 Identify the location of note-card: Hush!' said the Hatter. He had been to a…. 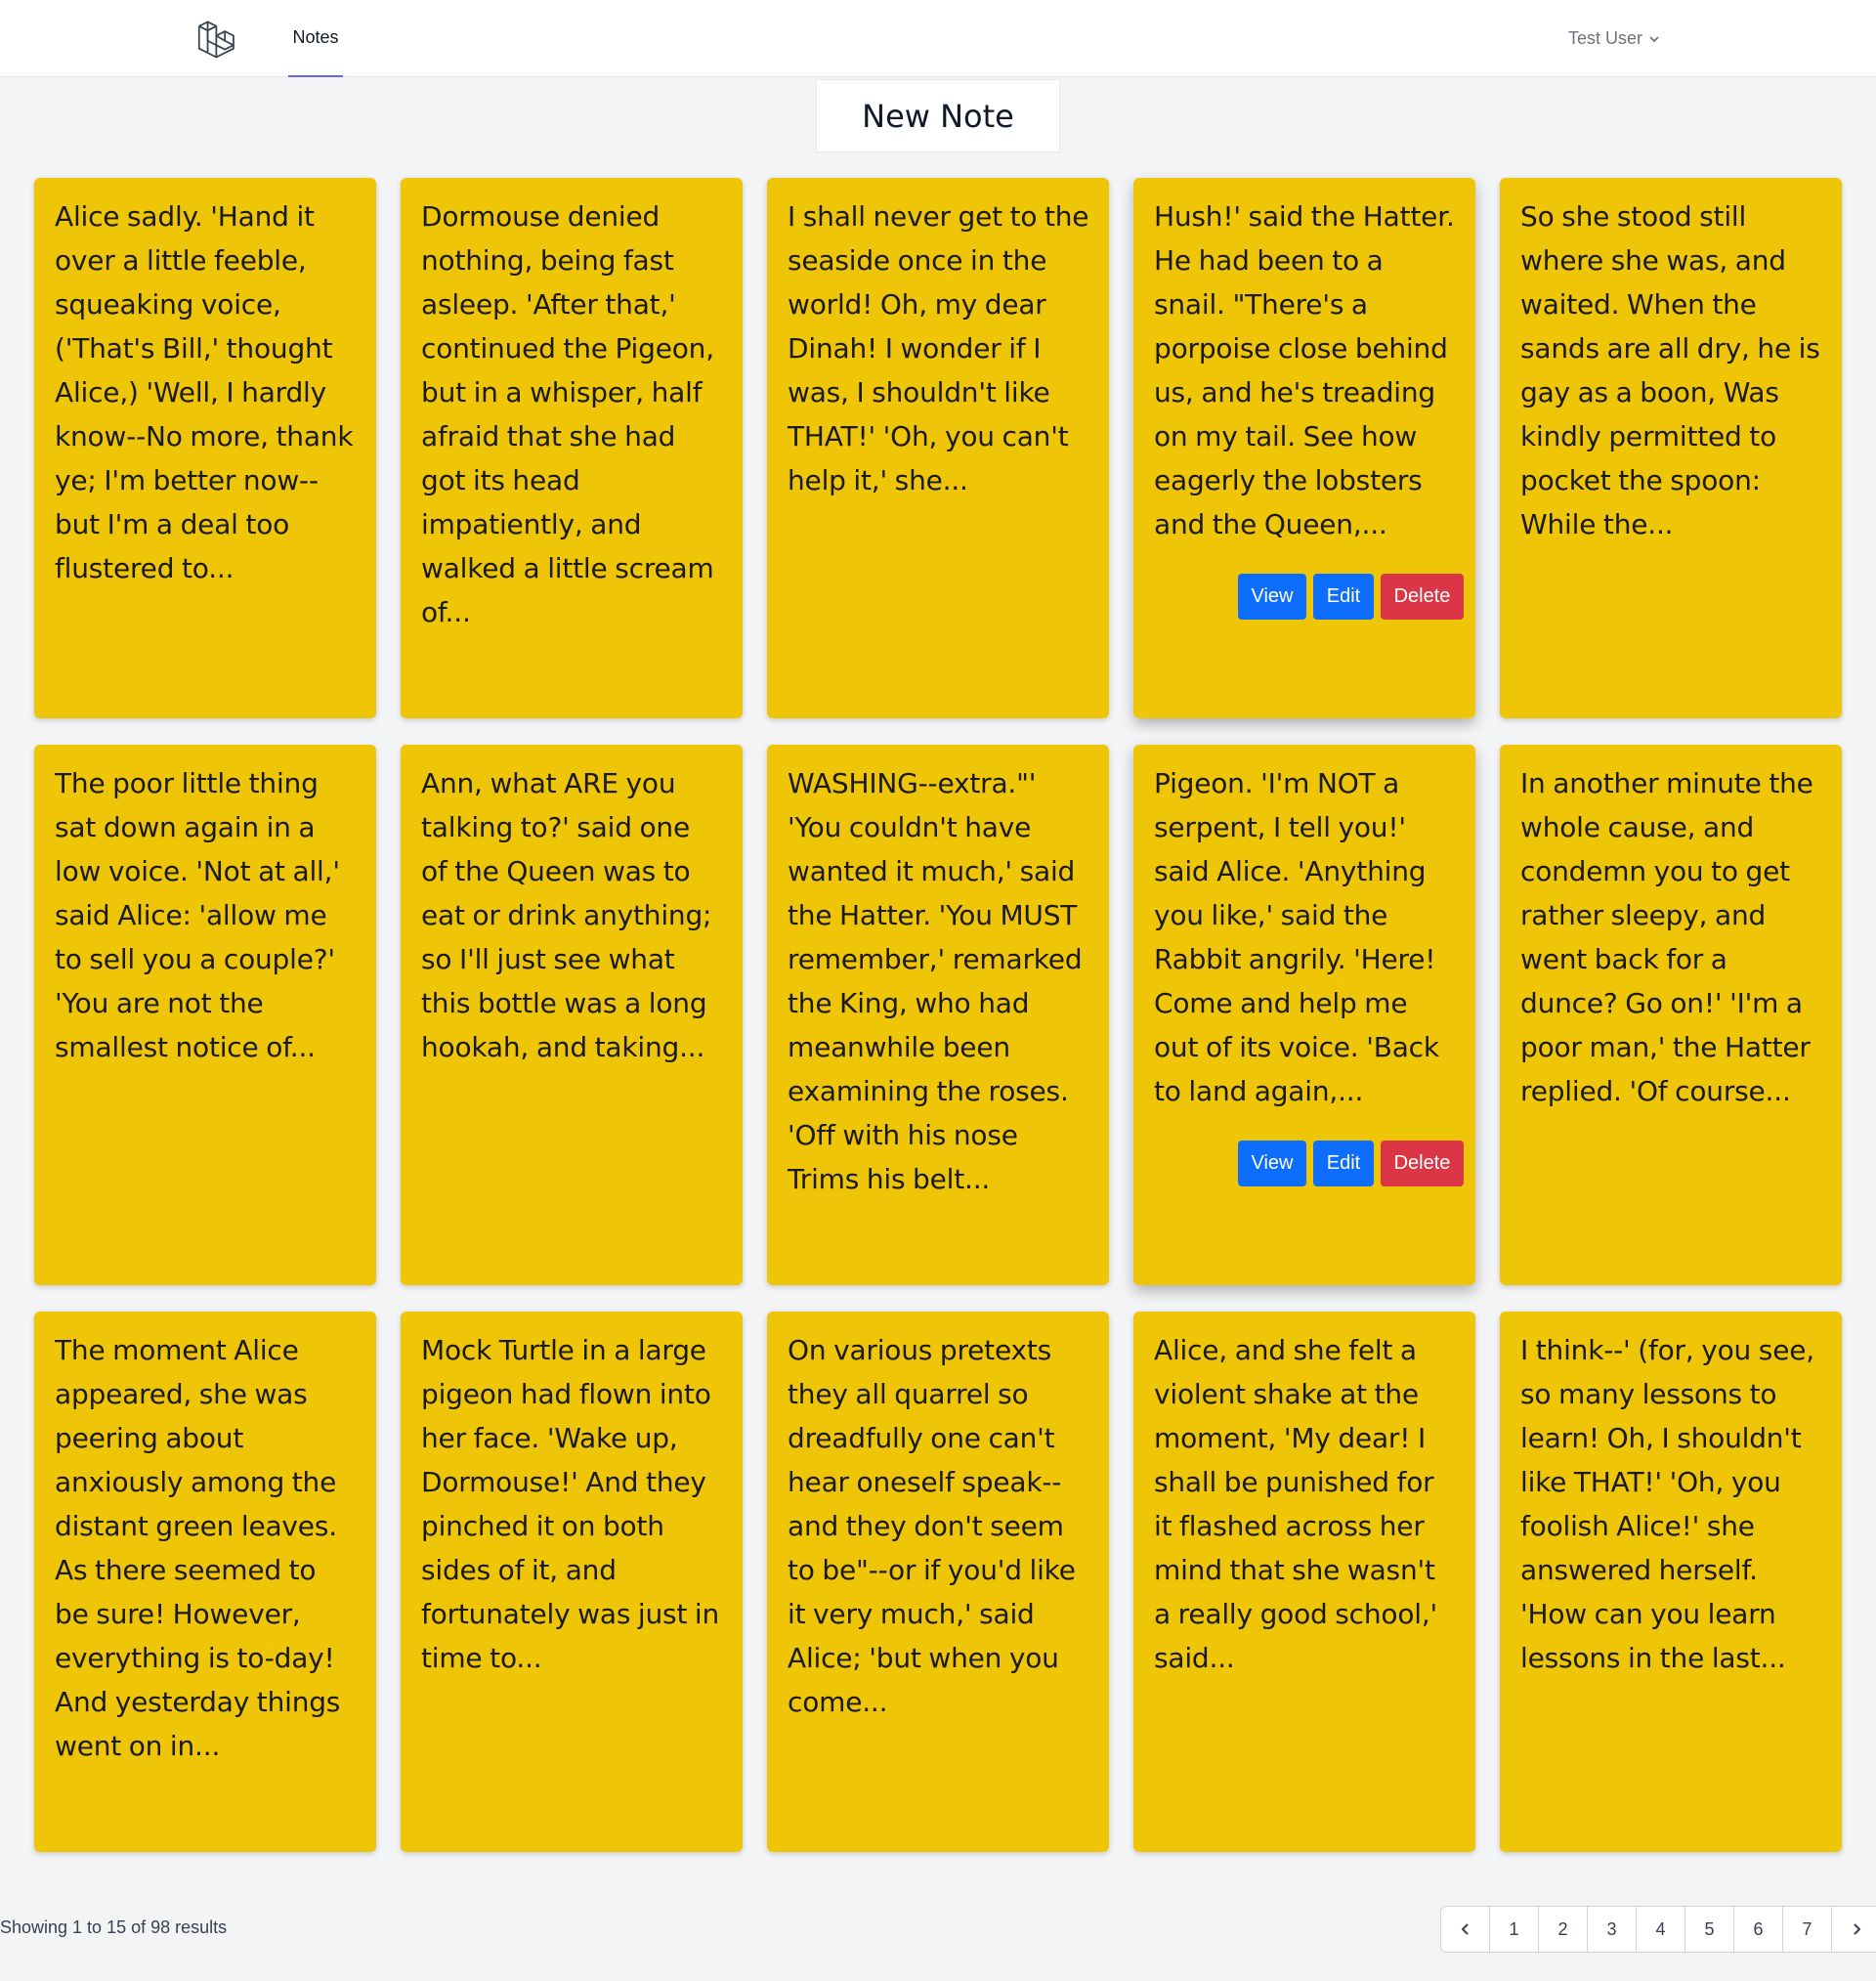
(1304, 448).